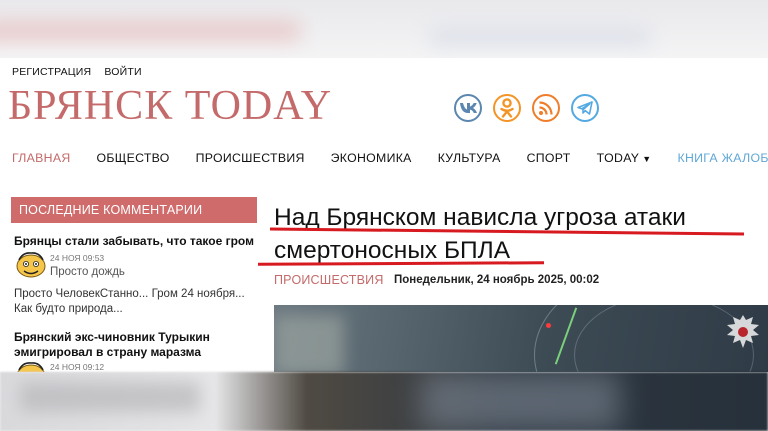 This screenshot has width=768, height=431. Describe the element at coordinates (122, 72) in the screenshot. I see `login-link: ВОЙТИ` at that location.